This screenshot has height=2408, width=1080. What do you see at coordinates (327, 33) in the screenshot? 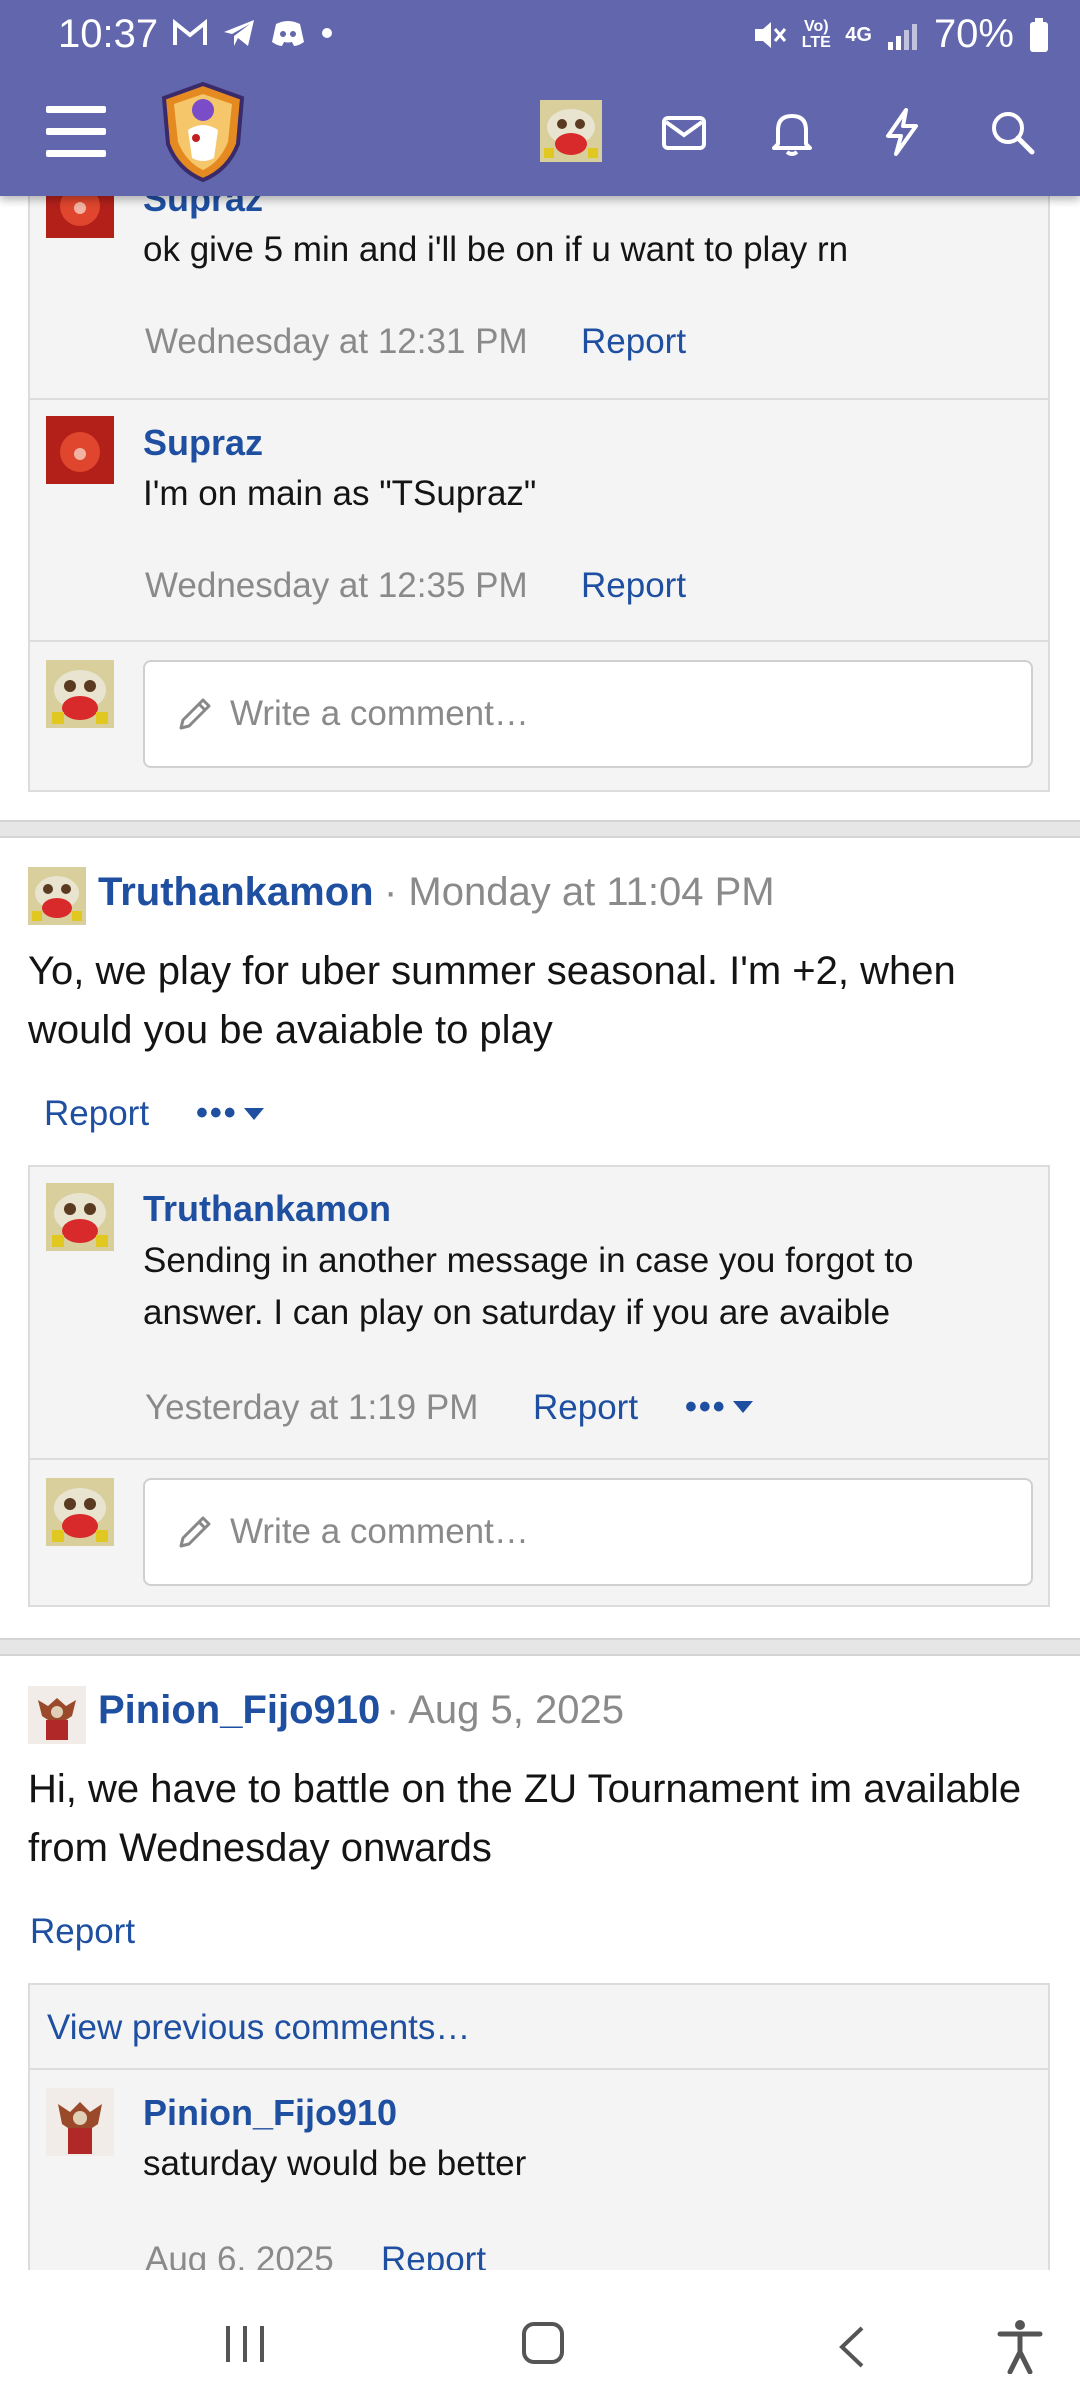
I see `dot-icon` at bounding box center [327, 33].